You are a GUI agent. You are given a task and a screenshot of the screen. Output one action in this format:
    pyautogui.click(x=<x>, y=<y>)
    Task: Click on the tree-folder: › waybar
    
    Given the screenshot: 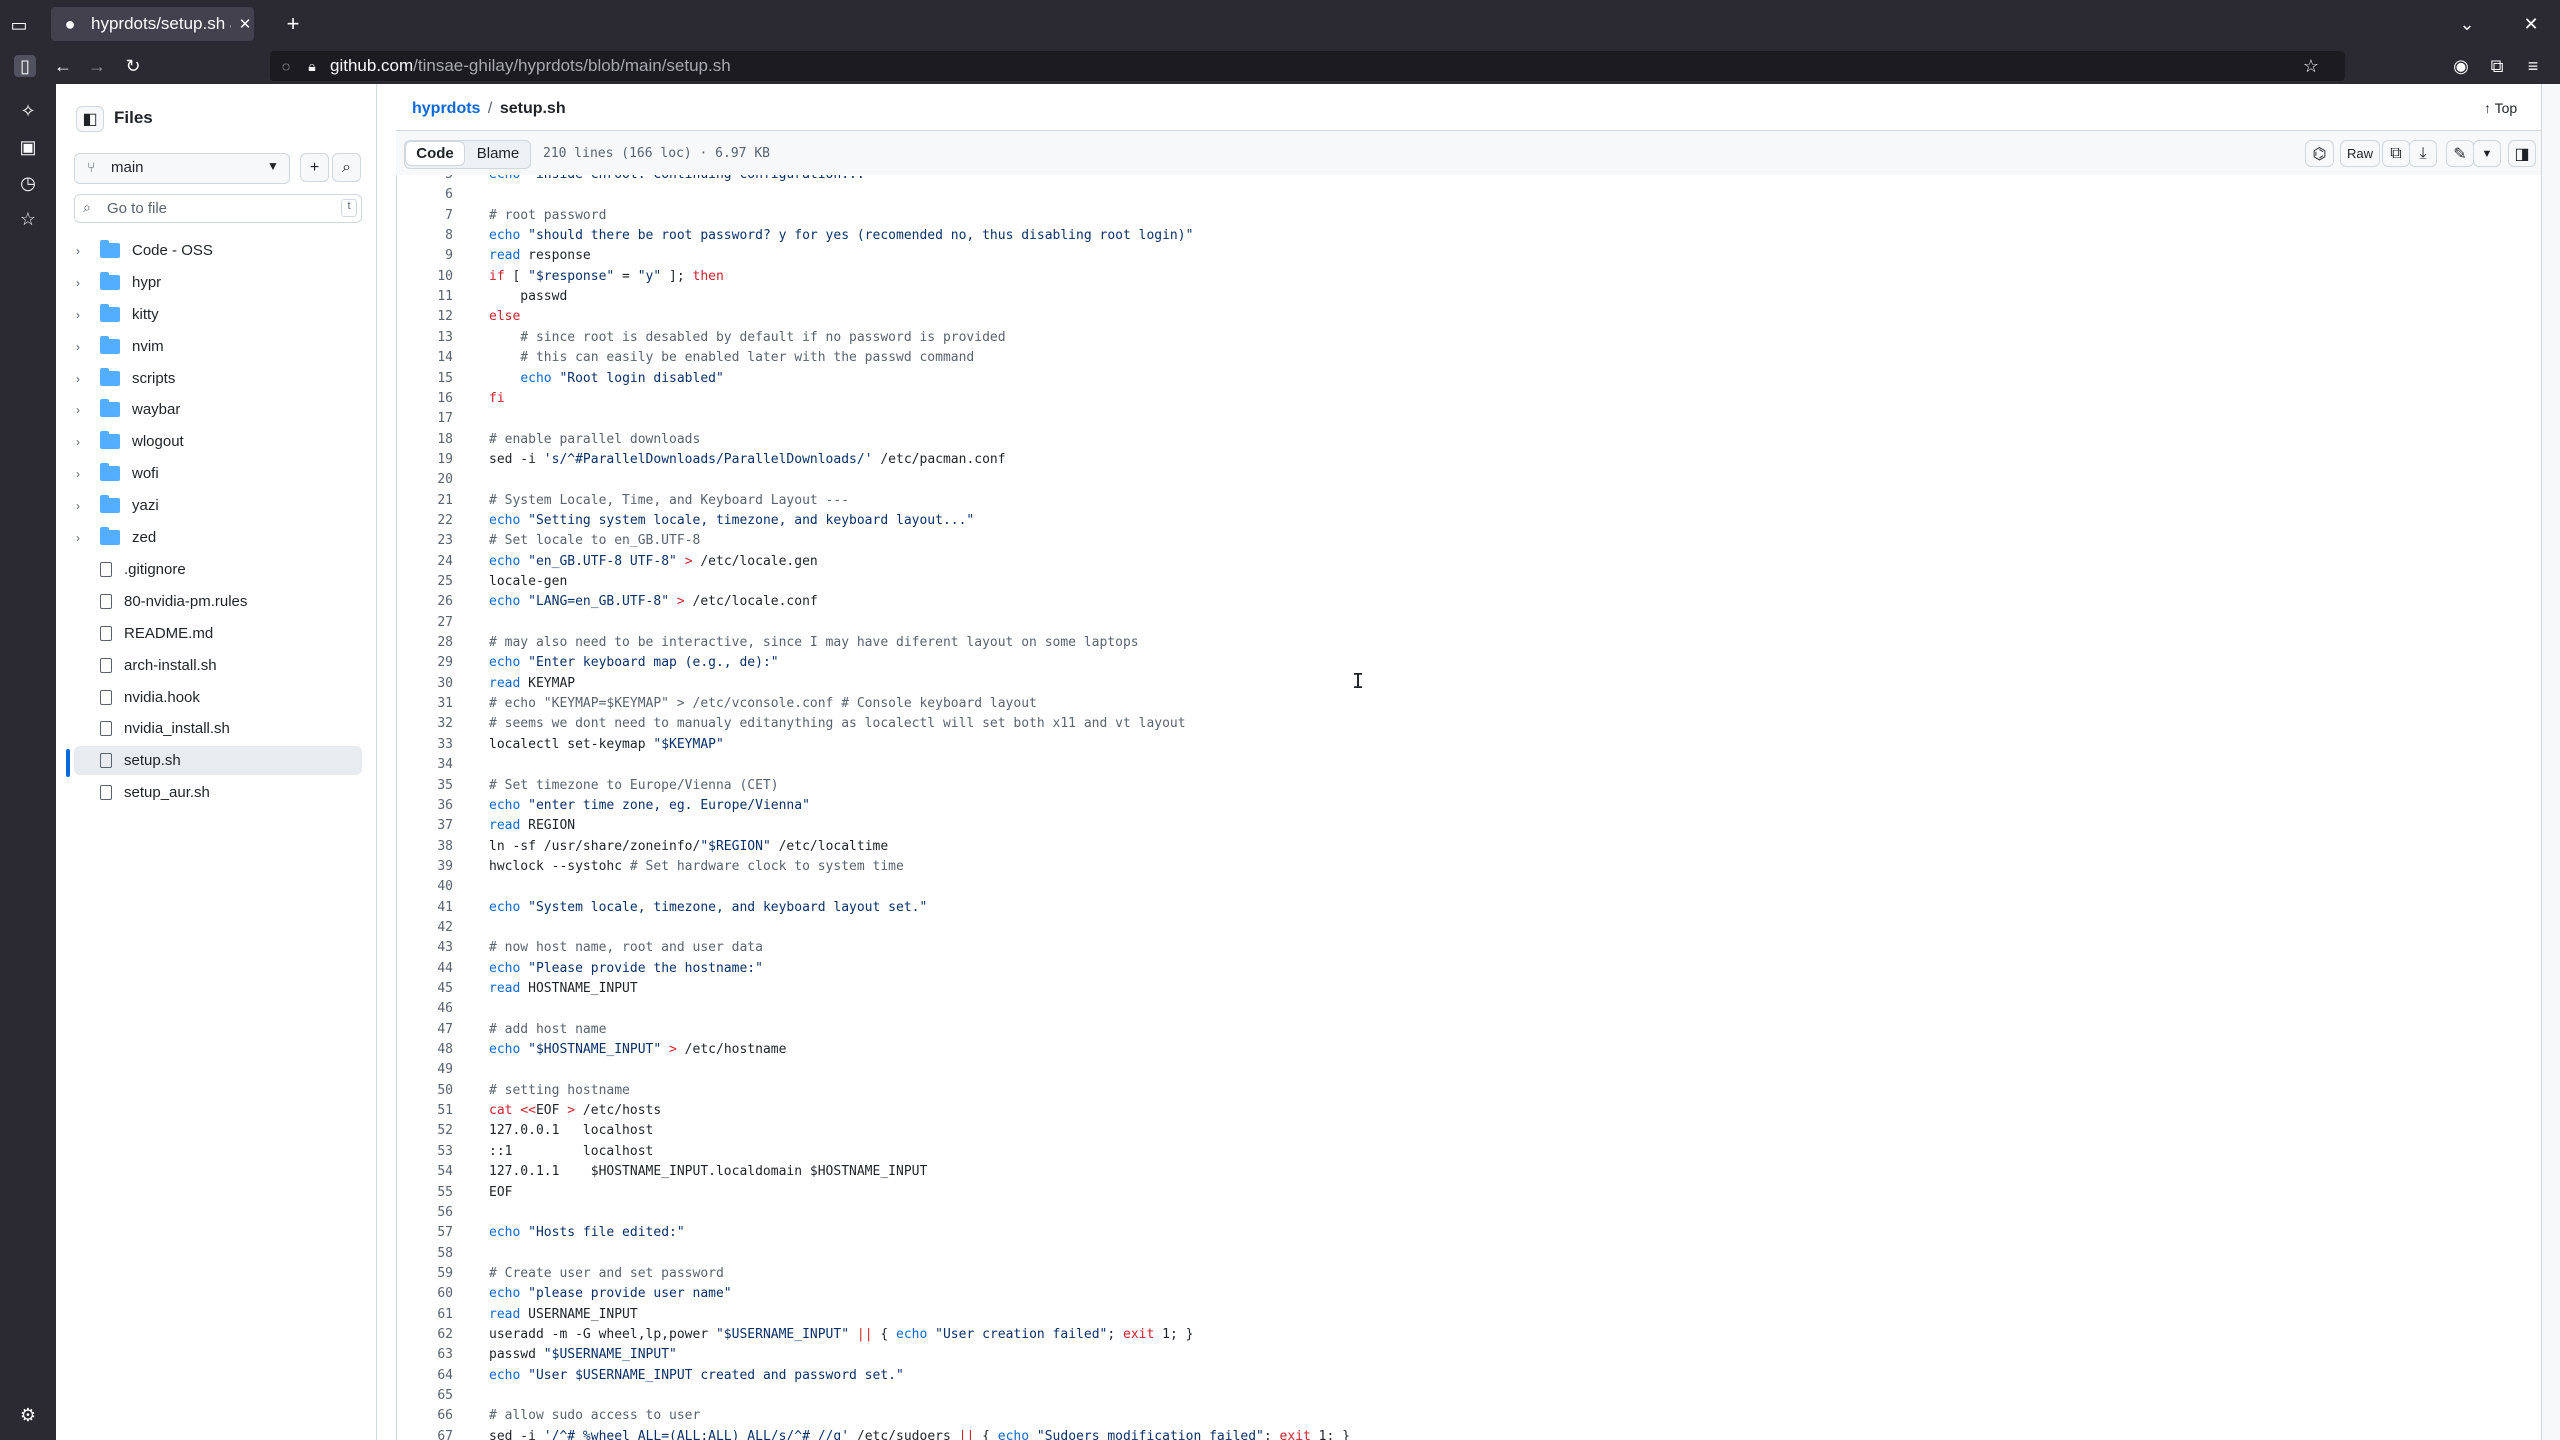 What is the action you would take?
    pyautogui.click(x=218, y=409)
    